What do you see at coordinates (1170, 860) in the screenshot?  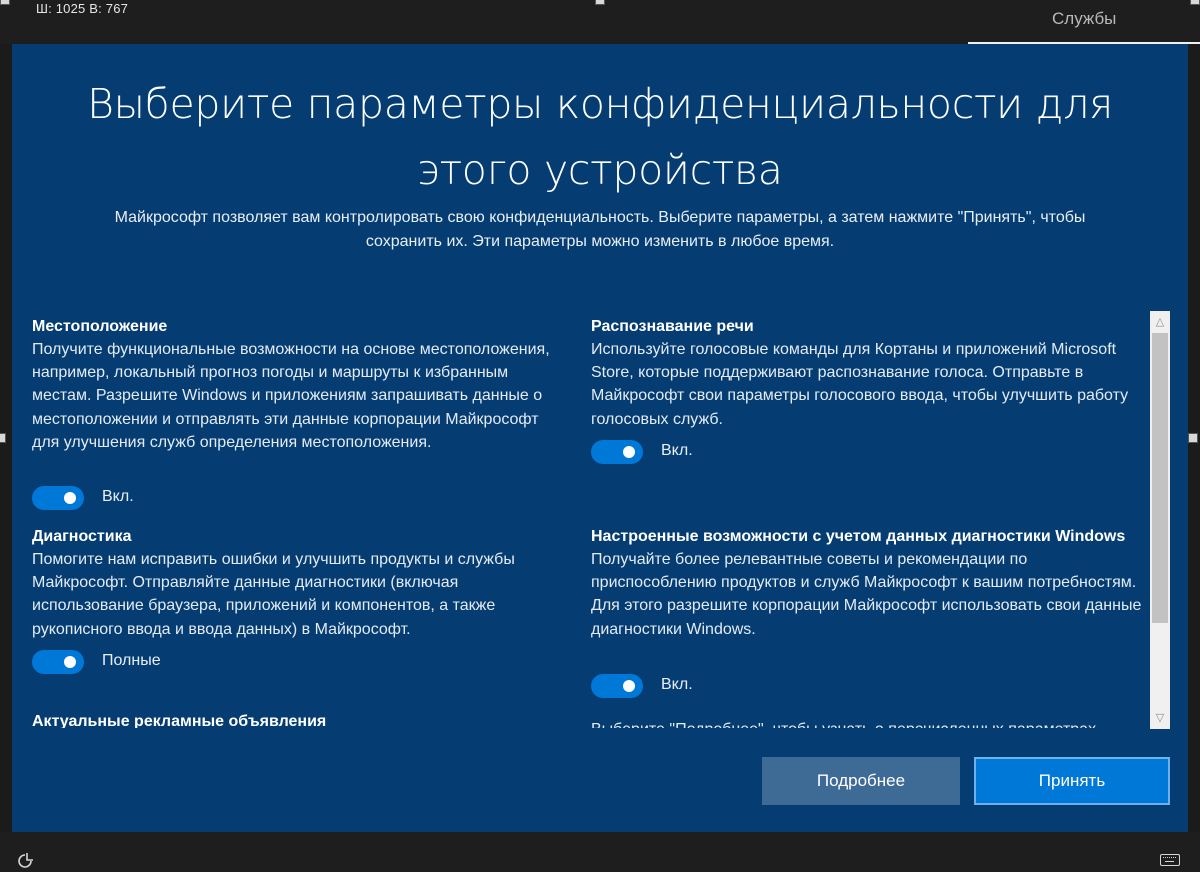 I see `keyboard-icon` at bounding box center [1170, 860].